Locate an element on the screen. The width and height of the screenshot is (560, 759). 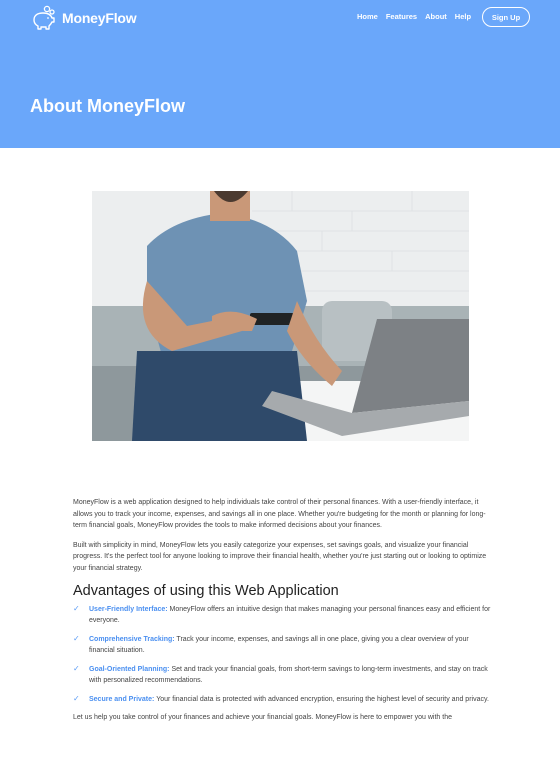
advantage-title: Goal-Oriented Planning: is located at coordinates (129, 669).